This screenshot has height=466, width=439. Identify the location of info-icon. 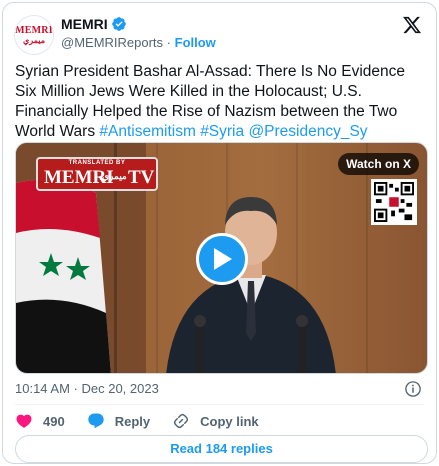
(413, 389).